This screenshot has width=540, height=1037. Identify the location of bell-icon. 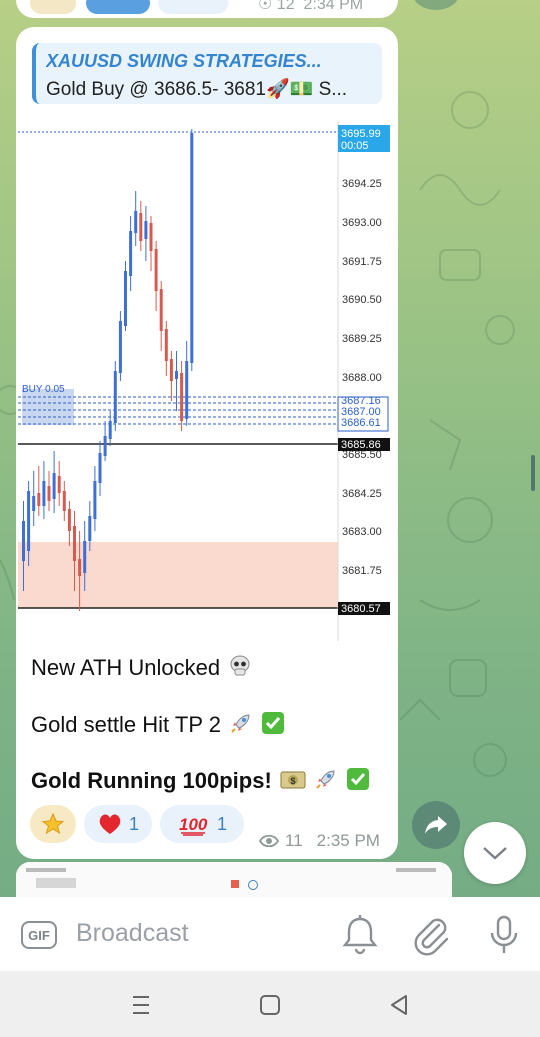
(360, 935).